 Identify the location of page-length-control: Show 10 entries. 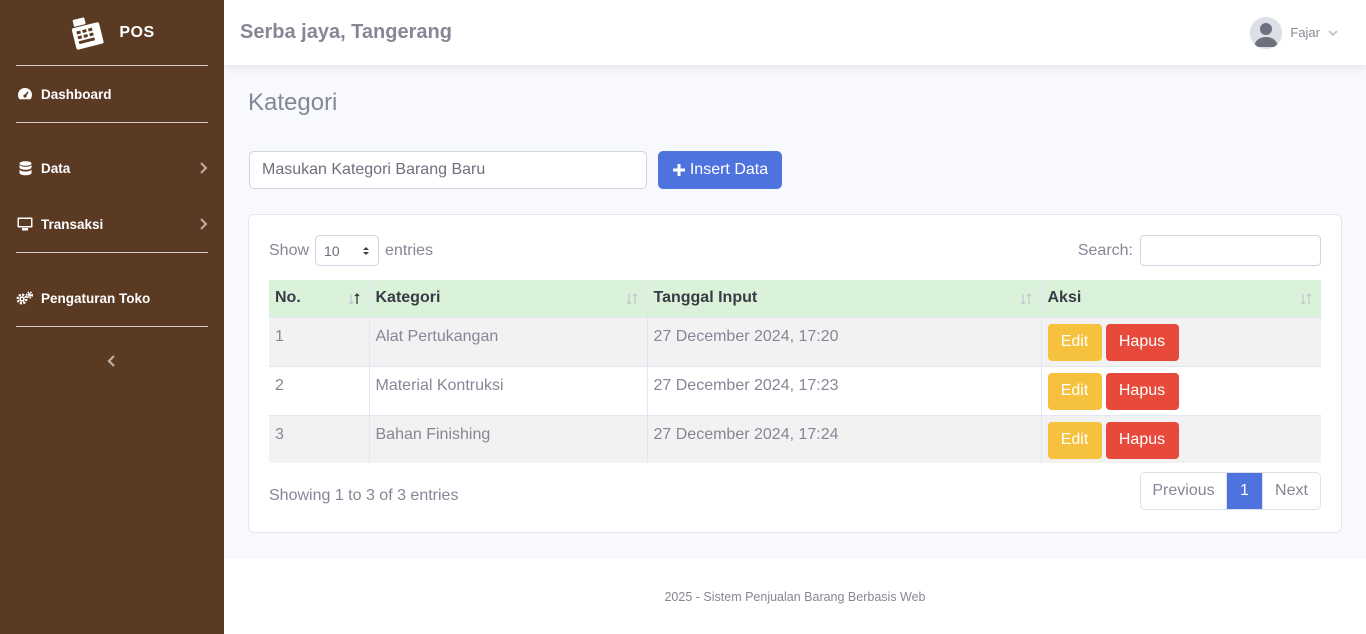
(351, 250).